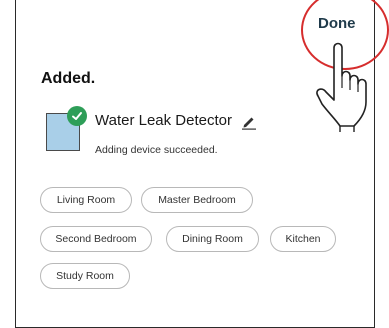 The image size is (389, 328). Describe the element at coordinates (212, 239) in the screenshot. I see `room-chip-dining-room: Dining Room` at that location.